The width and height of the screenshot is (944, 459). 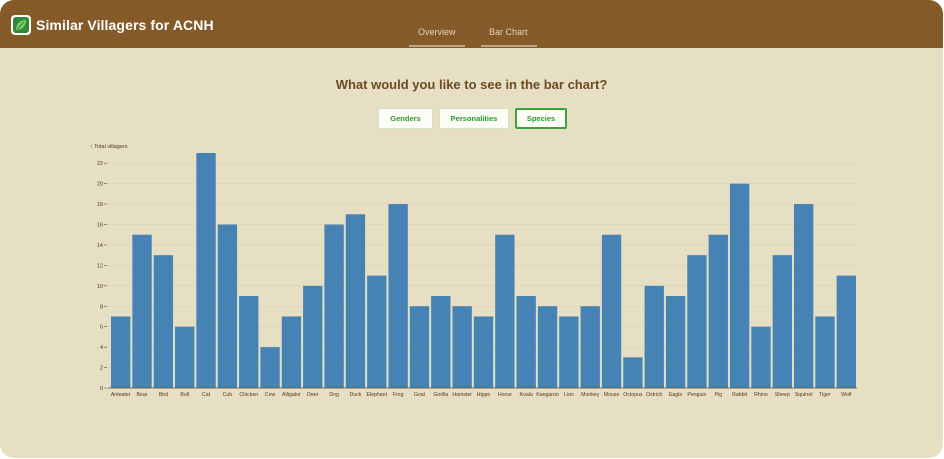 What do you see at coordinates (100, 246) in the screenshot?
I see `y-tick-label: 14` at bounding box center [100, 246].